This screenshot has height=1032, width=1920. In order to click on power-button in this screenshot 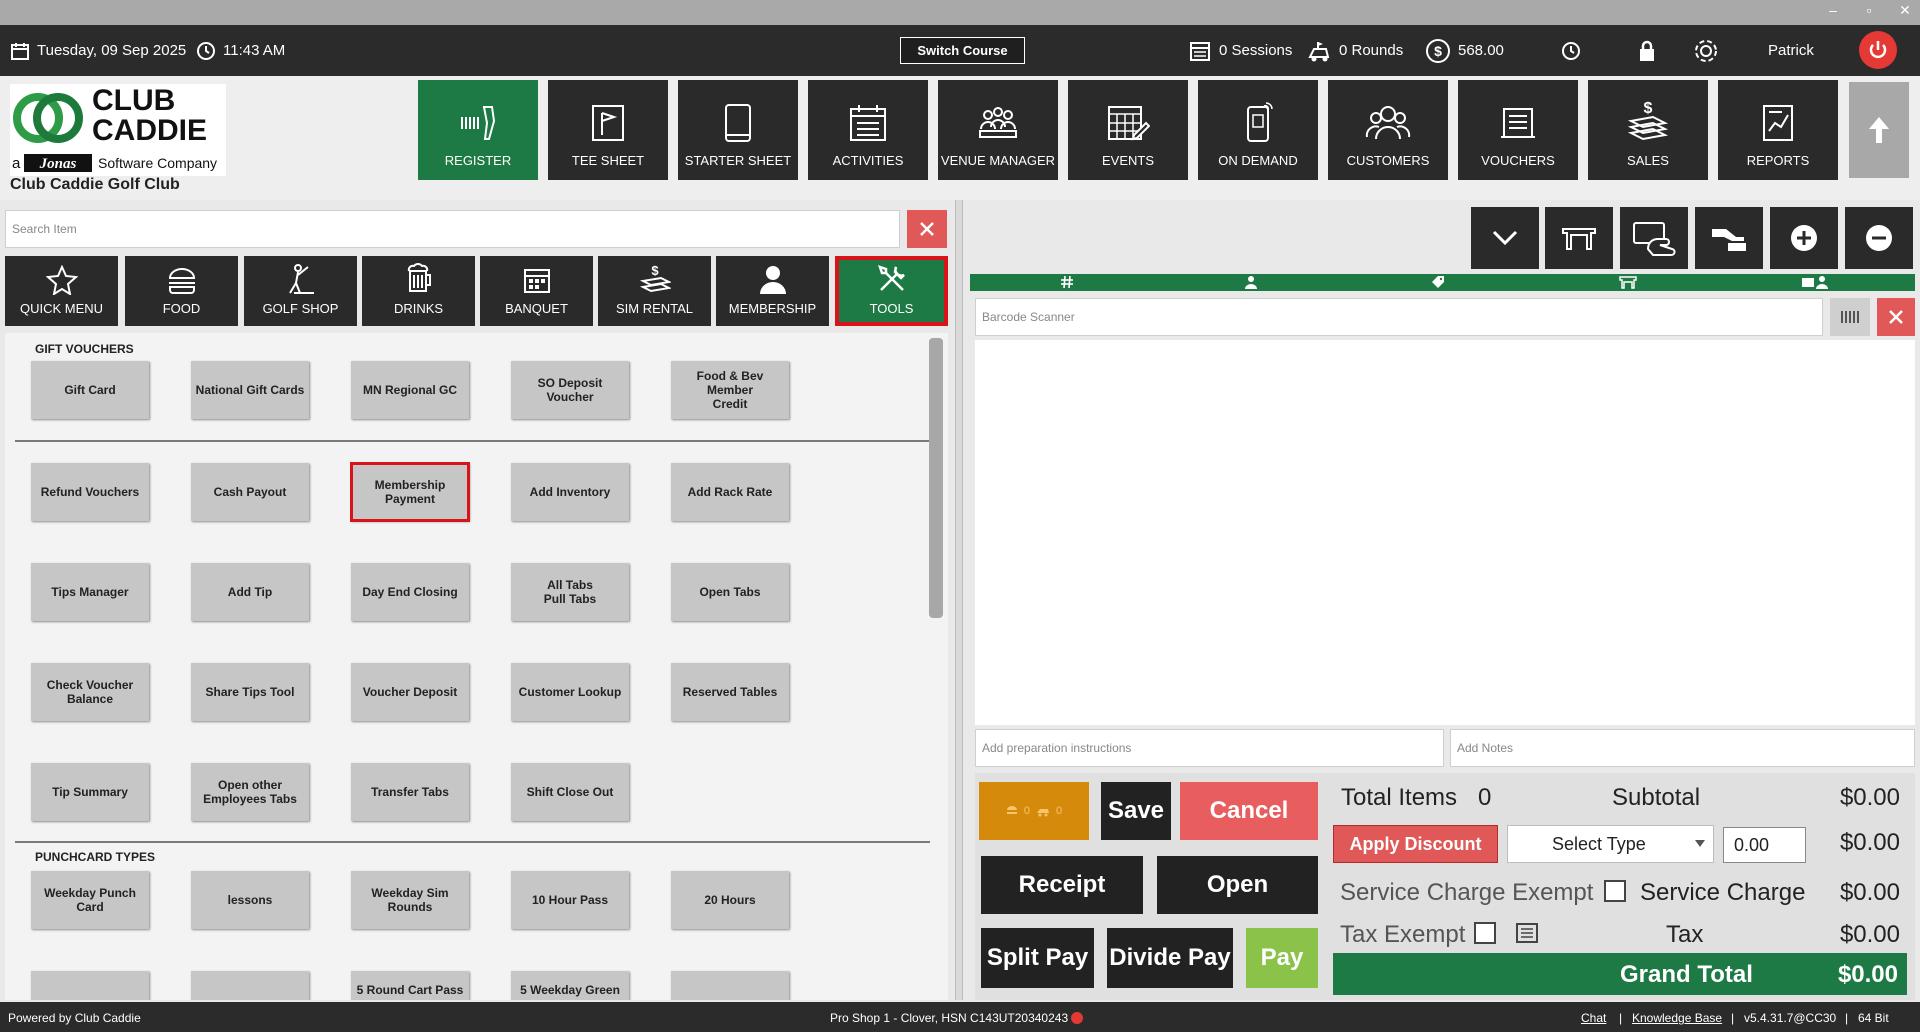, I will do `click(1878, 50)`.